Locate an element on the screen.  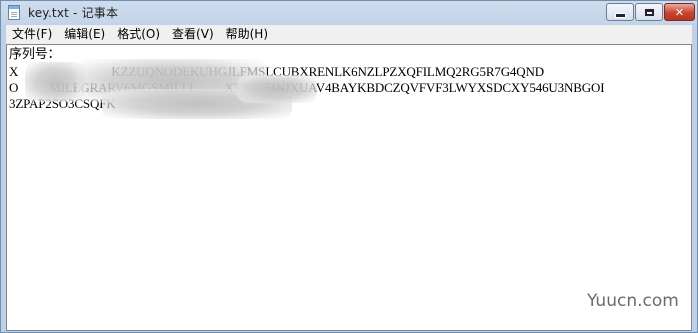
maximize-button is located at coordinates (649, 12).